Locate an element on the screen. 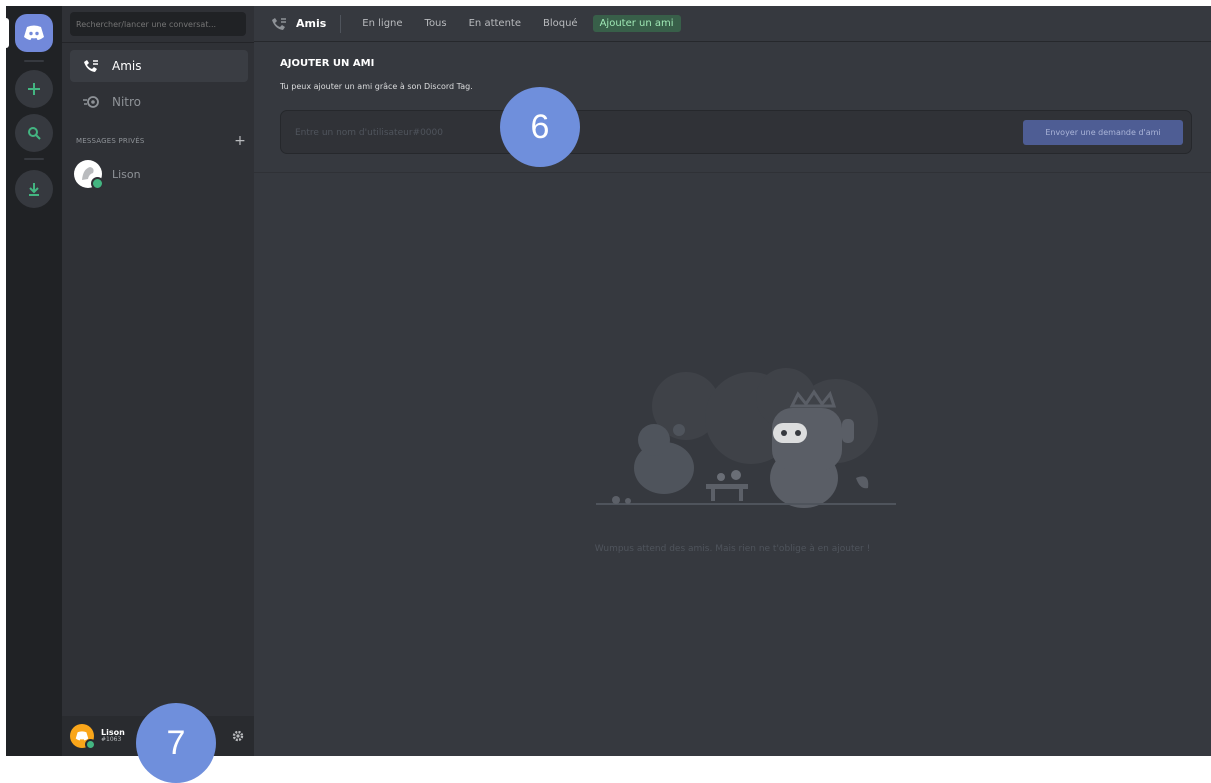 Image resolution: width=1211 pixels, height=783 pixels. sidebar-item-label: Nitro is located at coordinates (127, 102).